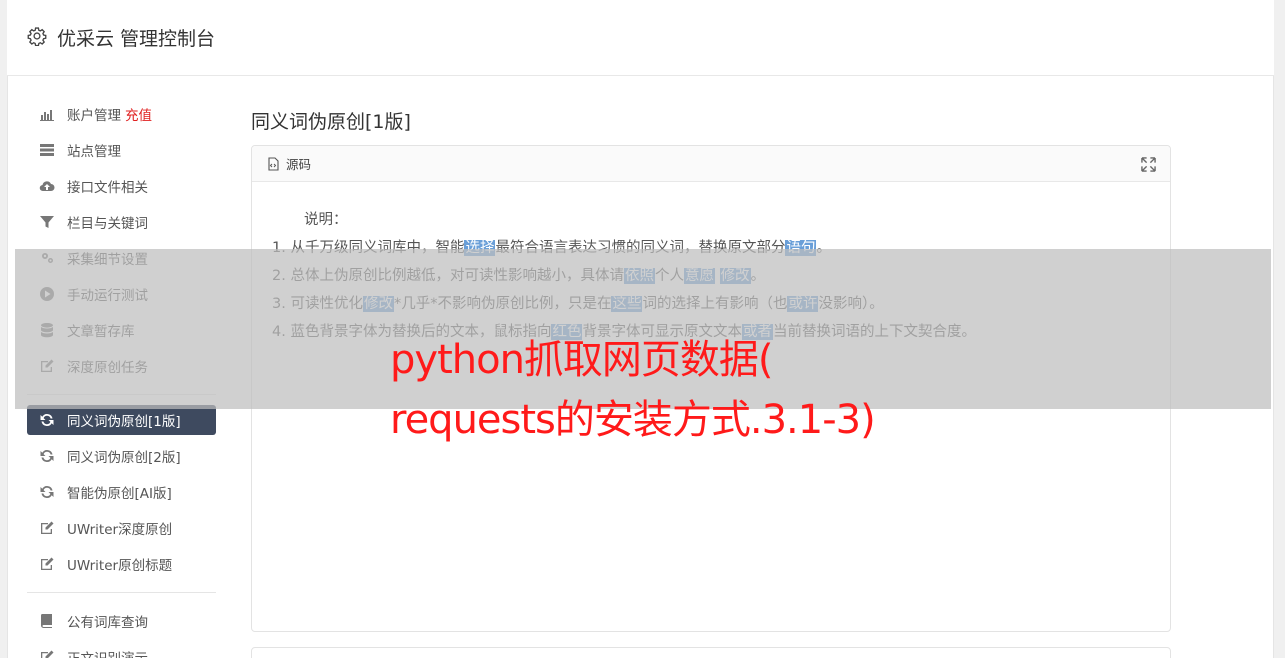 The image size is (1285, 658). What do you see at coordinates (121, 150) in the screenshot?
I see `sidebar-item: 站点管理` at bounding box center [121, 150].